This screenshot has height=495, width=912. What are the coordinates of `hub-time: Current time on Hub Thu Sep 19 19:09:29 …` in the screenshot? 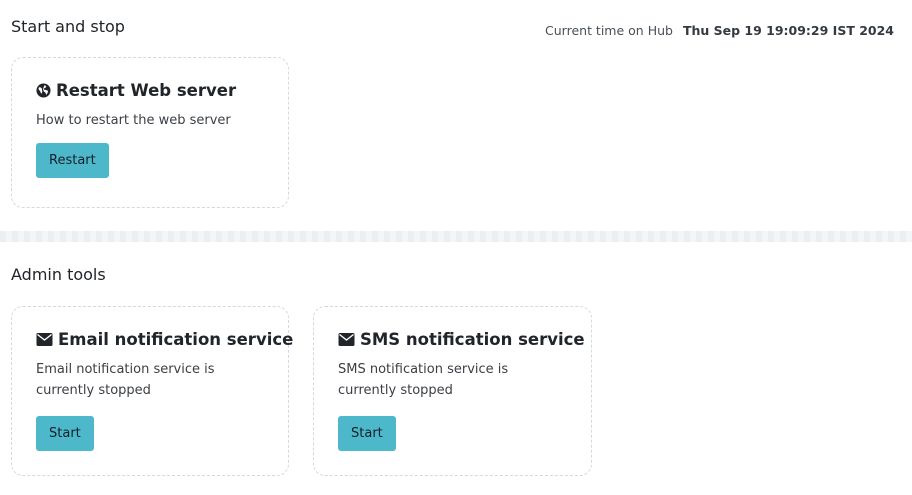 It's located at (719, 30).